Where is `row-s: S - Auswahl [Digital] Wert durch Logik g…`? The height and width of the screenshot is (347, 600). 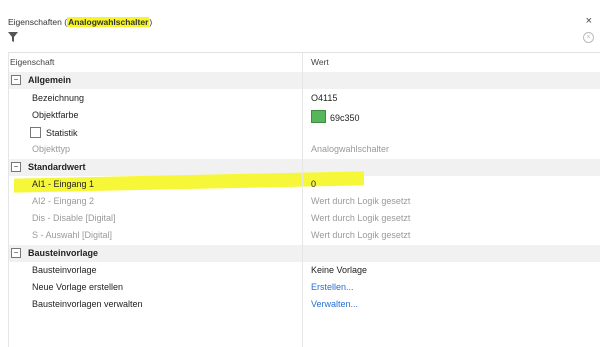
row-s: S - Auswahl [Digital] Wert durch Logik g… is located at coordinates (304, 235).